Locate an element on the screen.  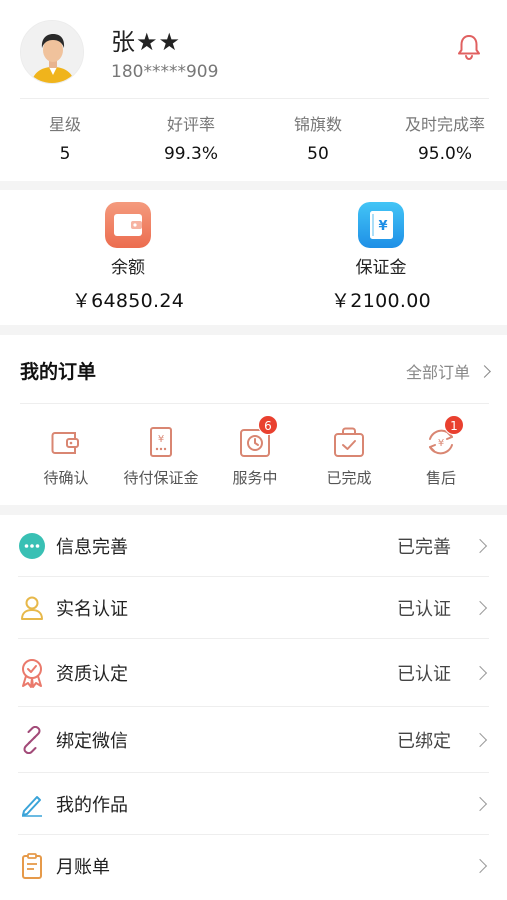
yen-receipt-icon: ¥ is located at coordinates (161, 442).